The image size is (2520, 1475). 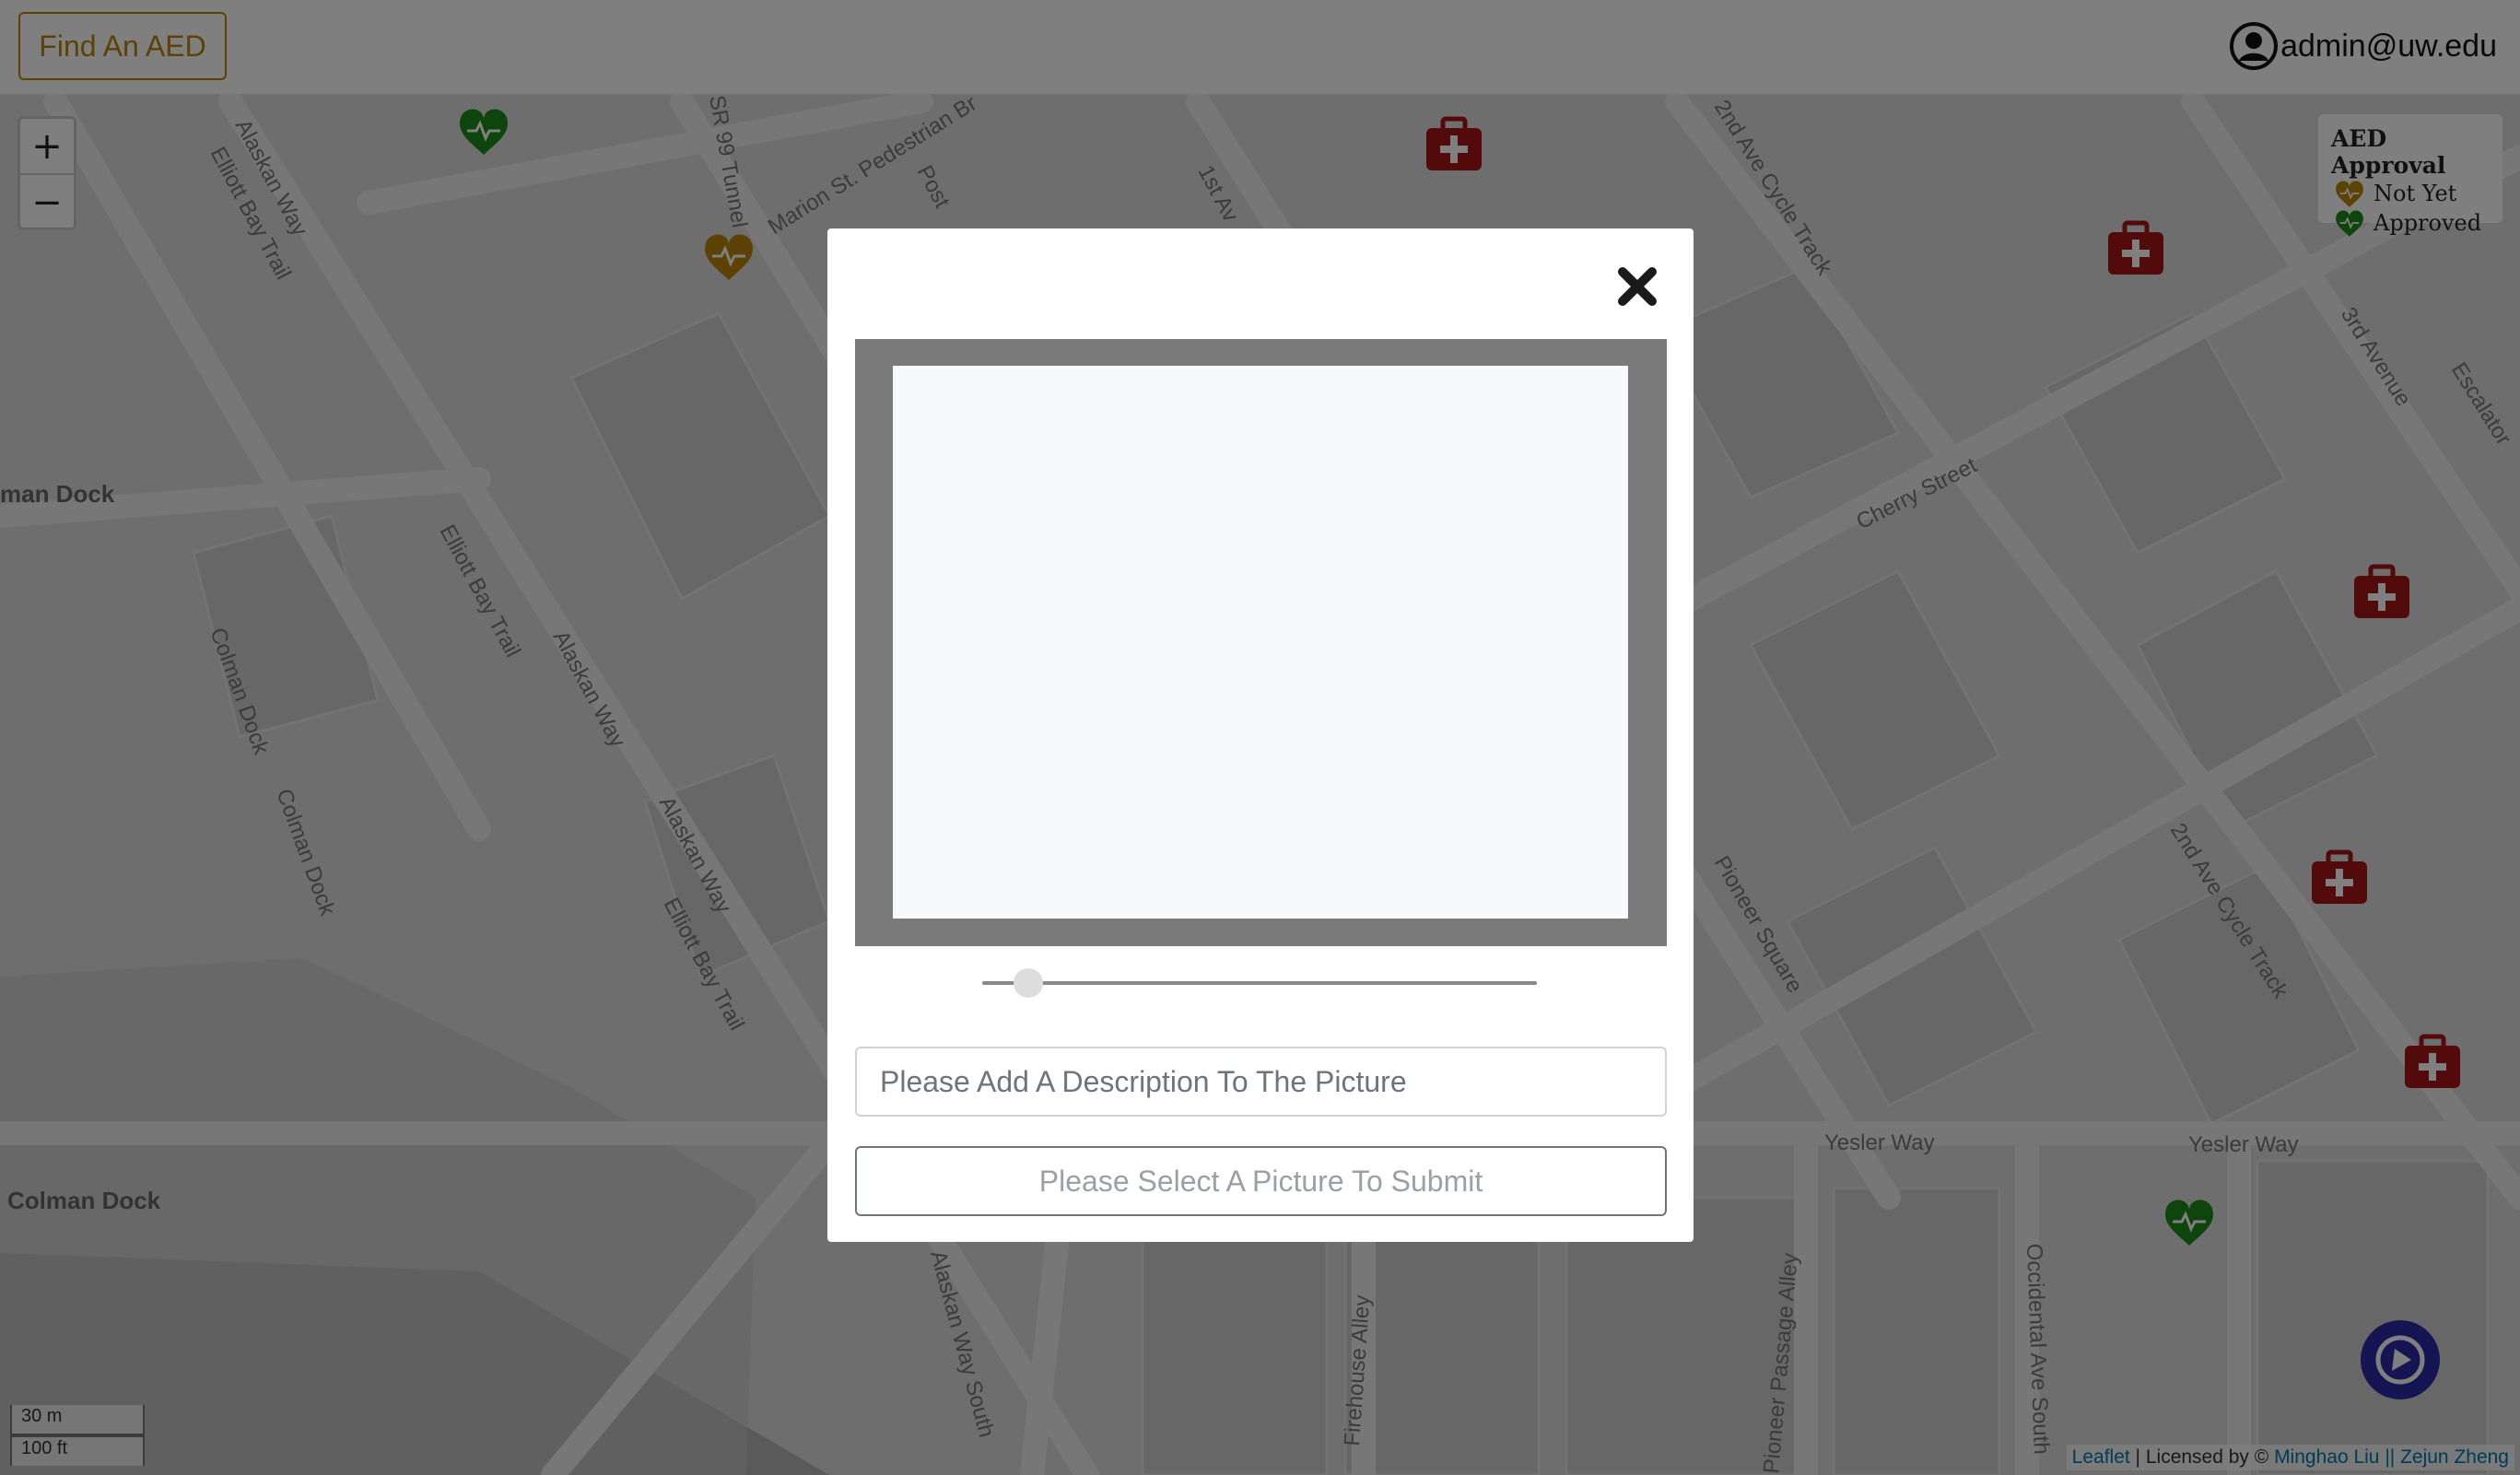 I want to click on submit-picture-button: Please Select A Picture To Submit, so click(x=1261, y=1181).